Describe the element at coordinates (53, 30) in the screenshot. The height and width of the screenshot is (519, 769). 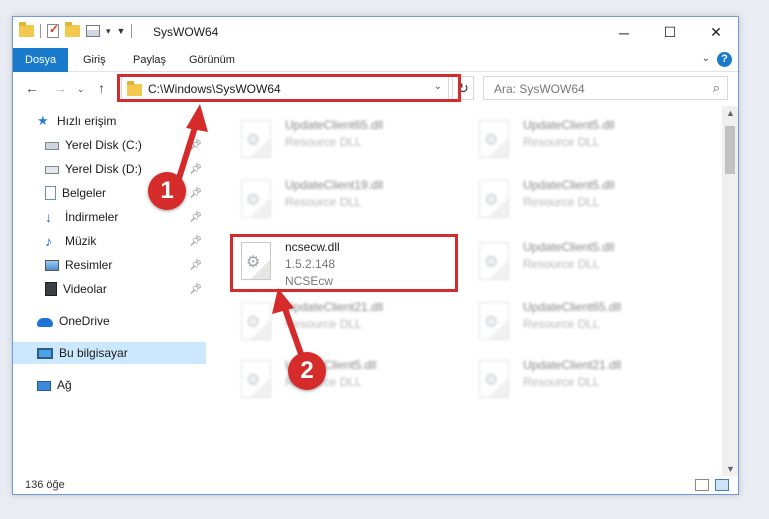
I see `properties-check-icon` at that location.